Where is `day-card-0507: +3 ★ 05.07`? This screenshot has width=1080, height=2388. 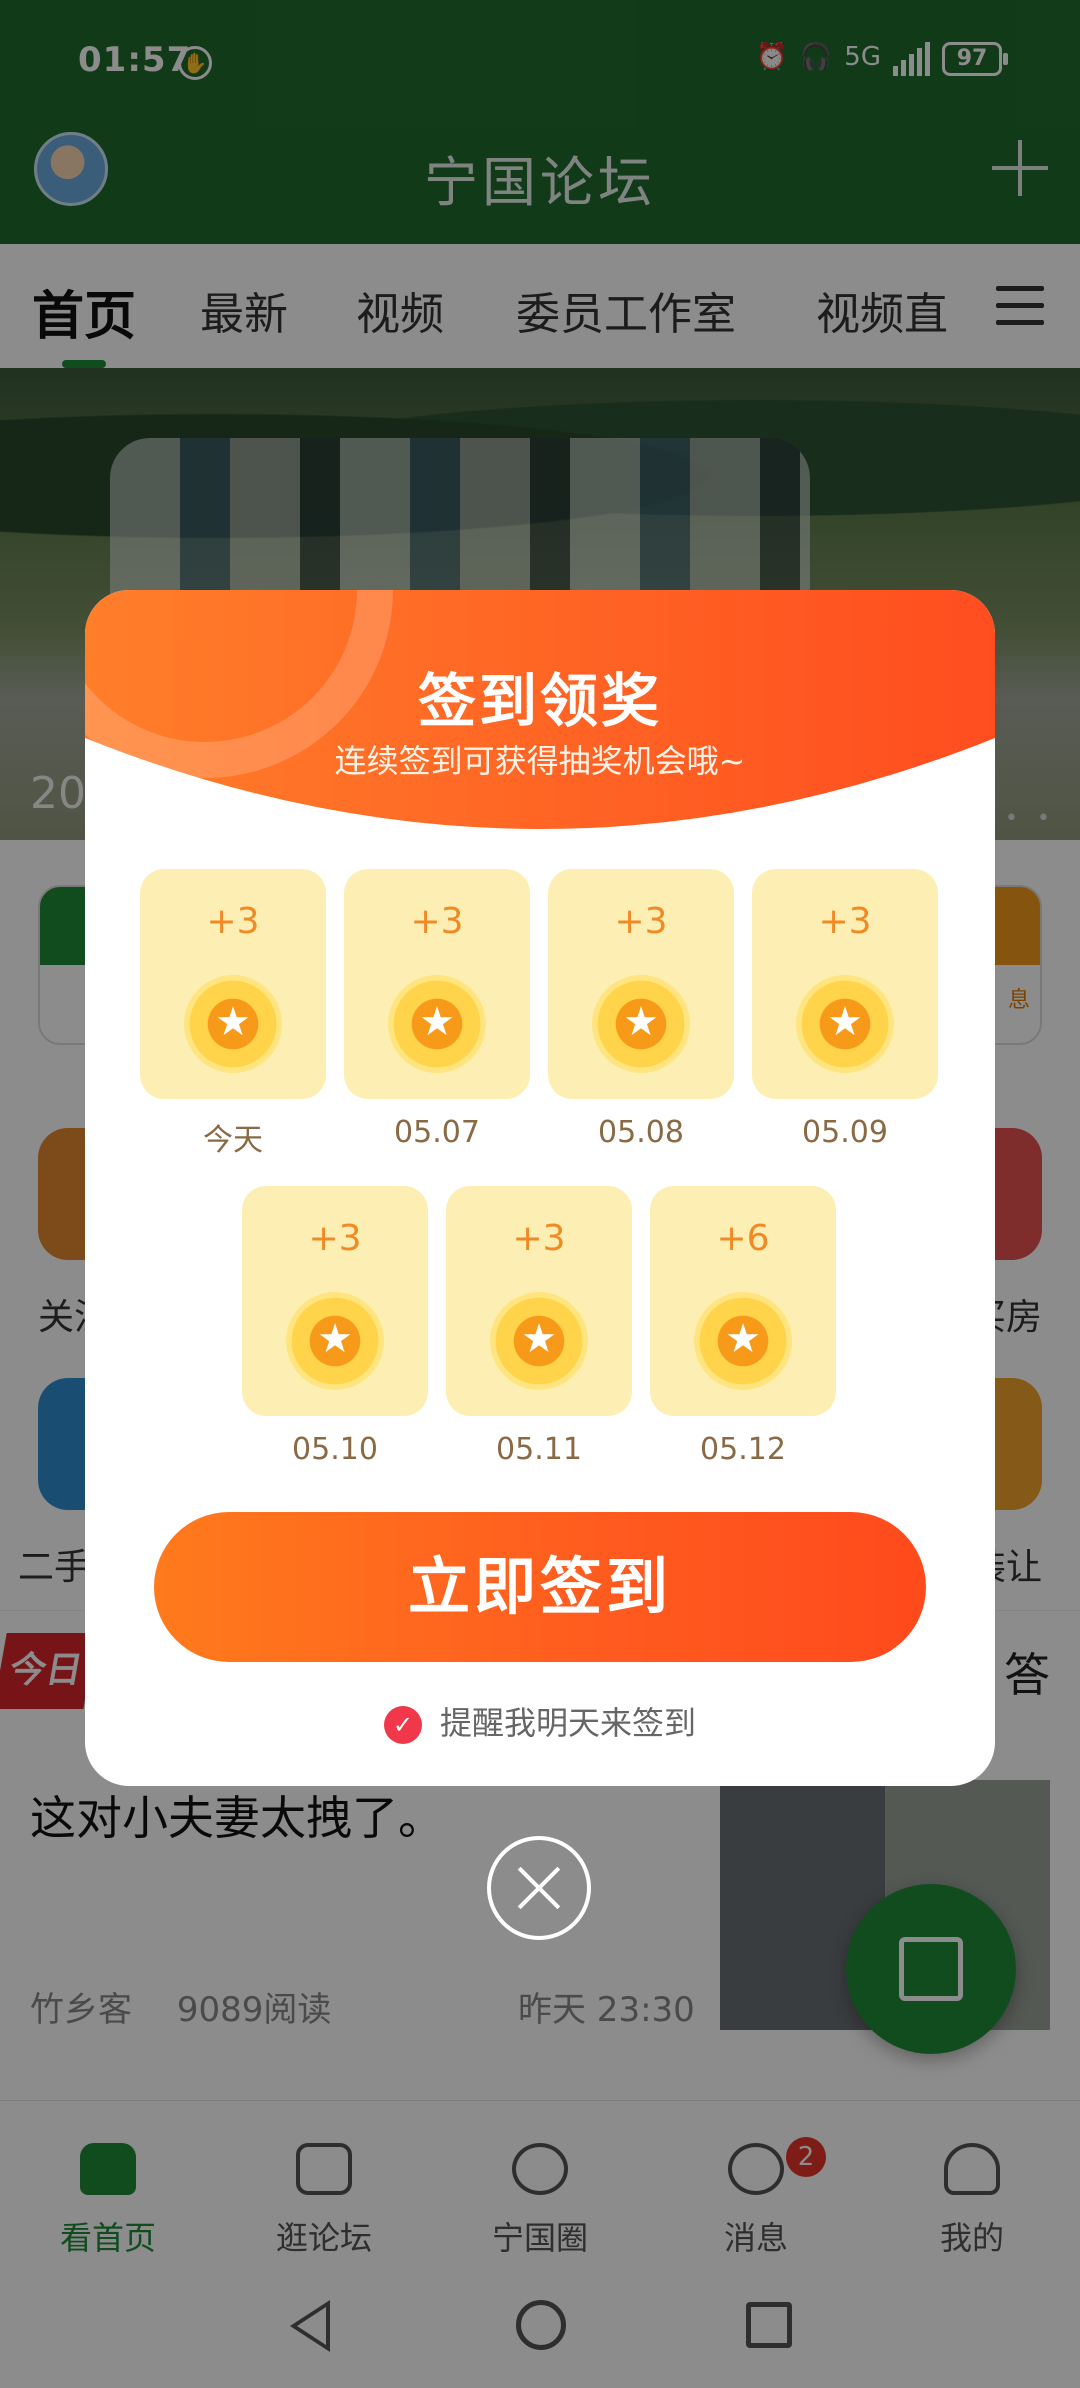
day-card-0507: +3 ★ 05.07 is located at coordinates (437, 1009).